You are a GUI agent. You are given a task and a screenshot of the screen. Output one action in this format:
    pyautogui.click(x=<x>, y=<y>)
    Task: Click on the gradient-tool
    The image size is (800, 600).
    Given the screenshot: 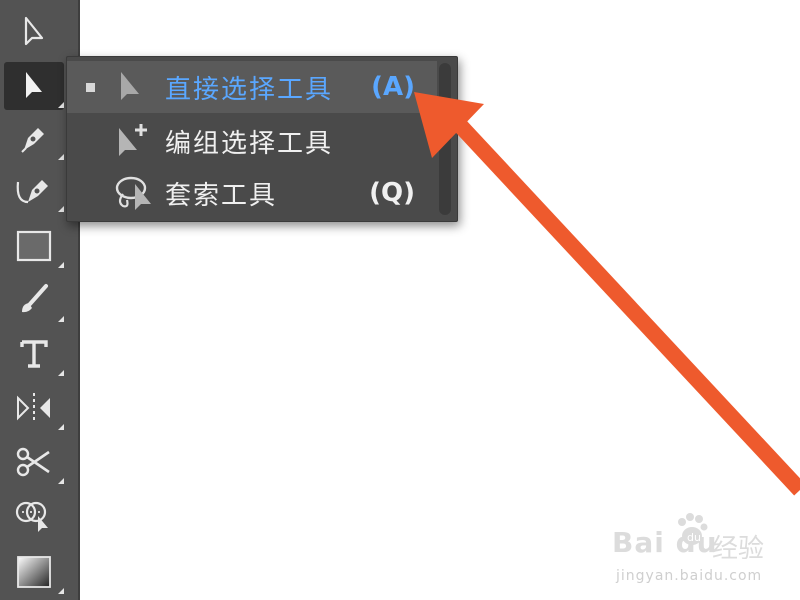 What is the action you would take?
    pyautogui.click(x=34, y=572)
    